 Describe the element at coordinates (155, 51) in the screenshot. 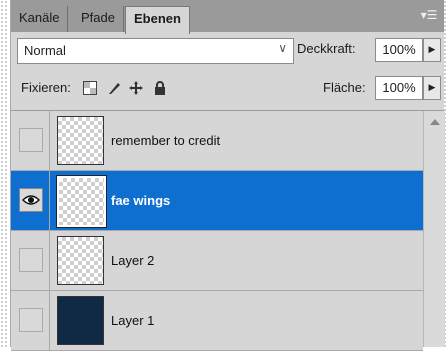

I see `blend-mode-select: Normal ∨` at that location.